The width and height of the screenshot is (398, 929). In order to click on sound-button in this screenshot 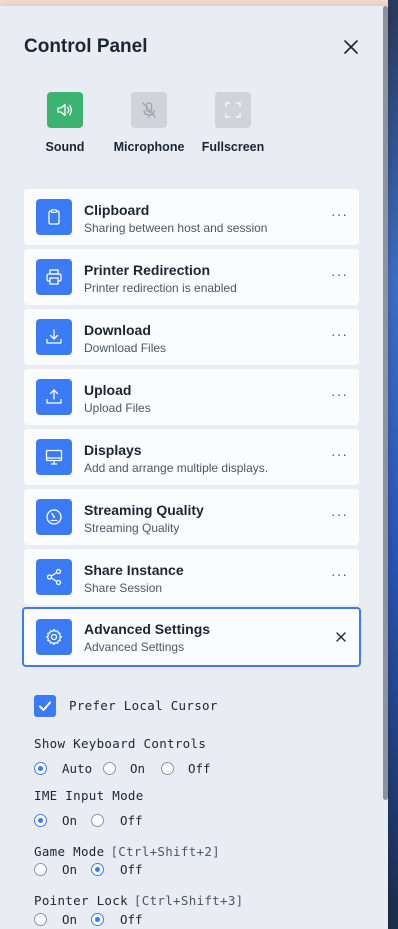, I will do `click(65, 110)`.